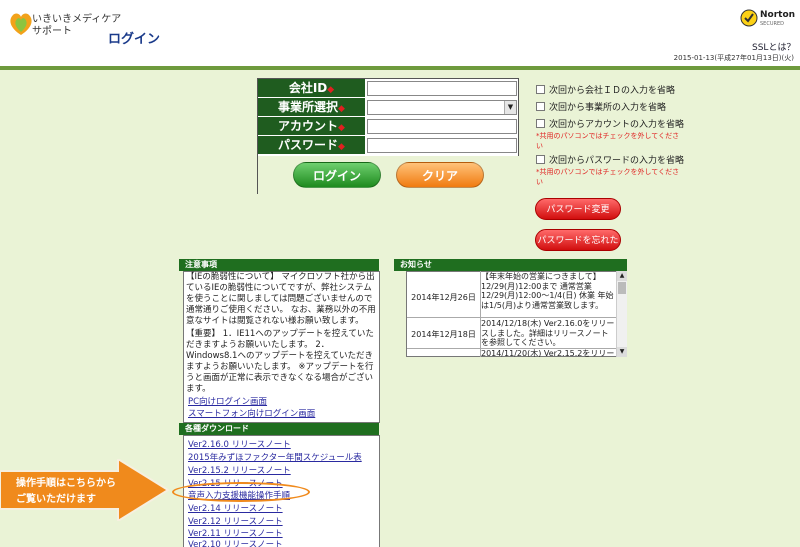  I want to click on login-form: 会社ID◆ 事業所選択◆ ▼ アカウント◆ パスワード◆ ログイン クリア, so click(388, 136).